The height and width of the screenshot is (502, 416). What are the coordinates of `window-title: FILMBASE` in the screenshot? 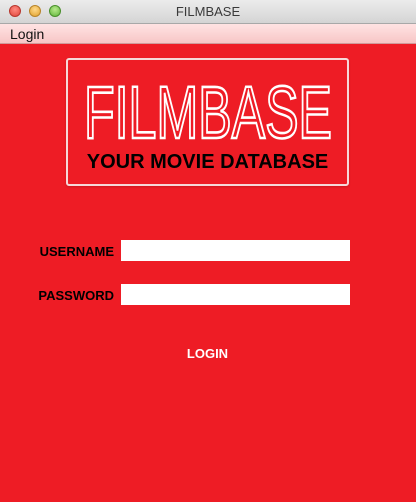 It's located at (208, 11).